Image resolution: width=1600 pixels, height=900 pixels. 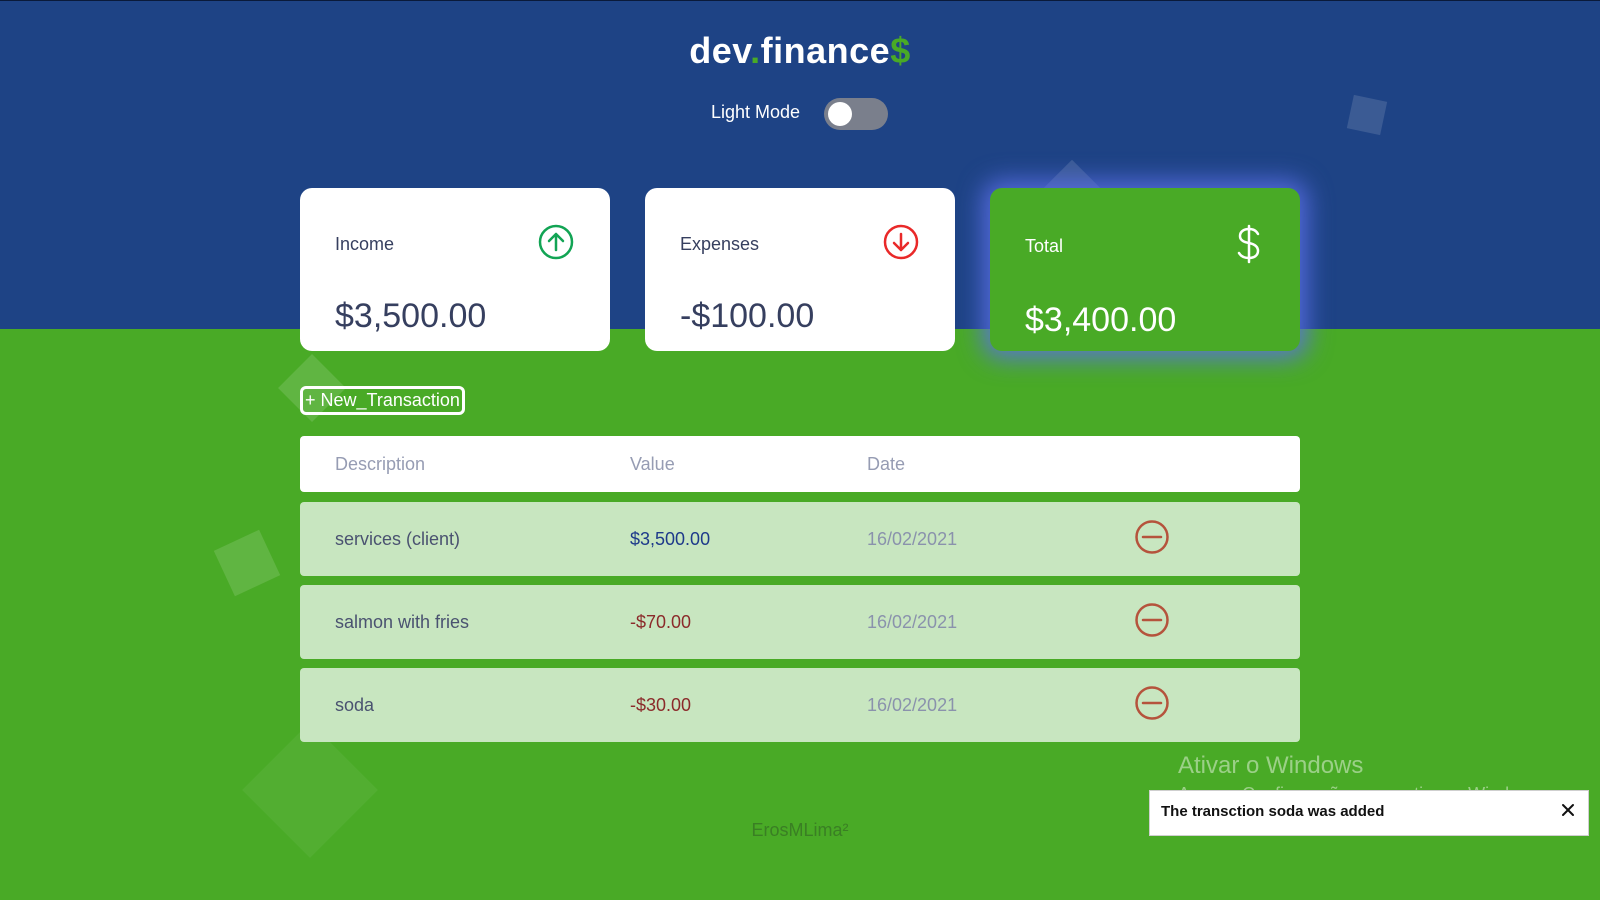 I want to click on arrow-down-circle-icon, so click(x=901, y=244).